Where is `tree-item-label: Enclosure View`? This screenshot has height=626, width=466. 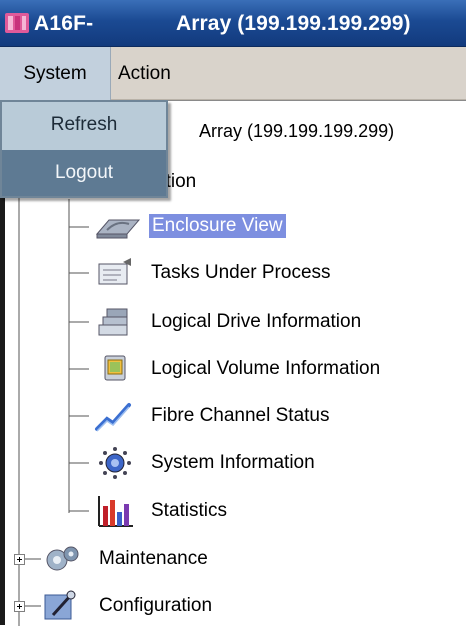
tree-item-label: Enclosure View is located at coordinates (217, 226).